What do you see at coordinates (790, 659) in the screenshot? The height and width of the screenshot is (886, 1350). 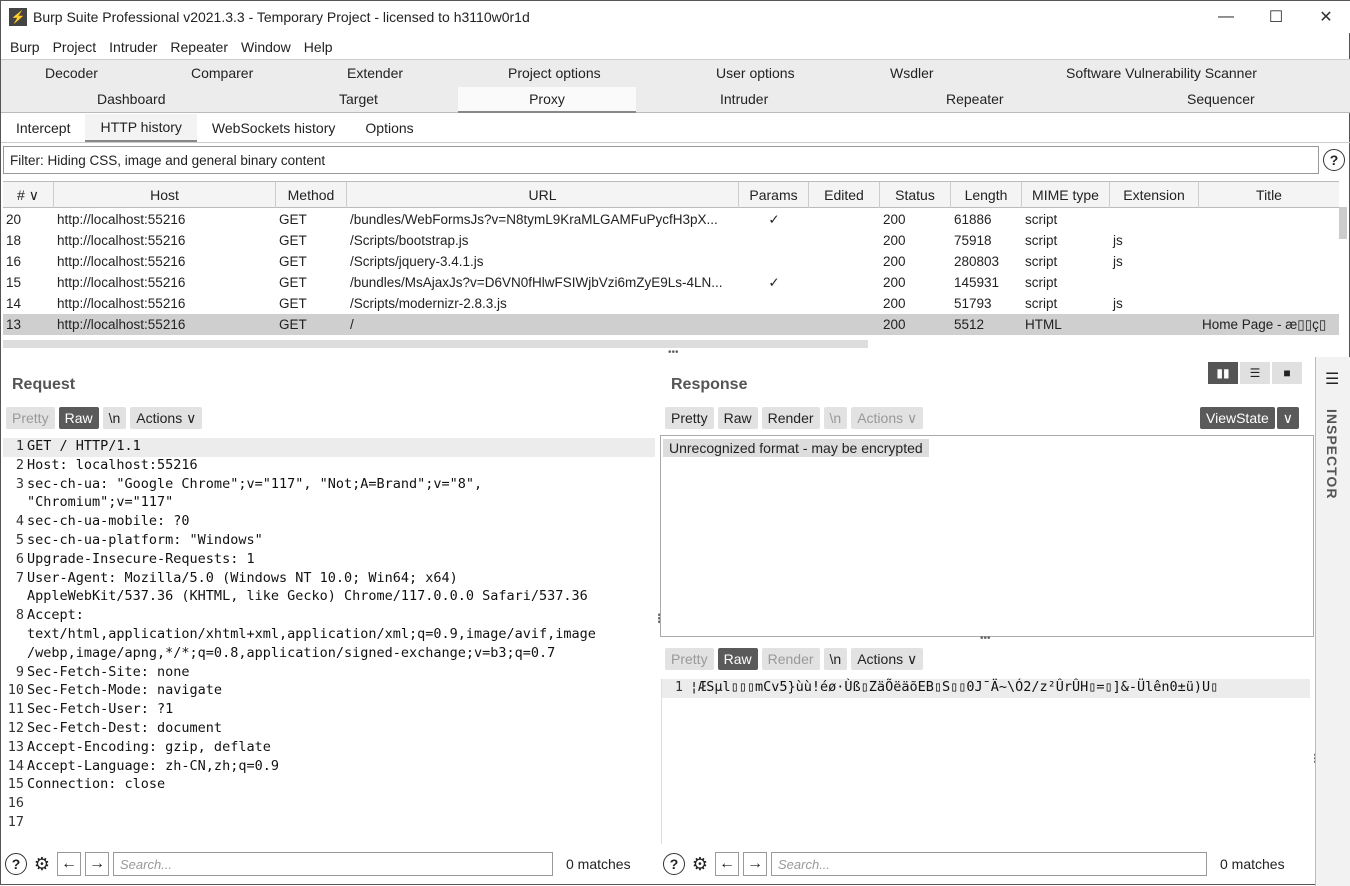 I see `response-raw-render-button: Render` at bounding box center [790, 659].